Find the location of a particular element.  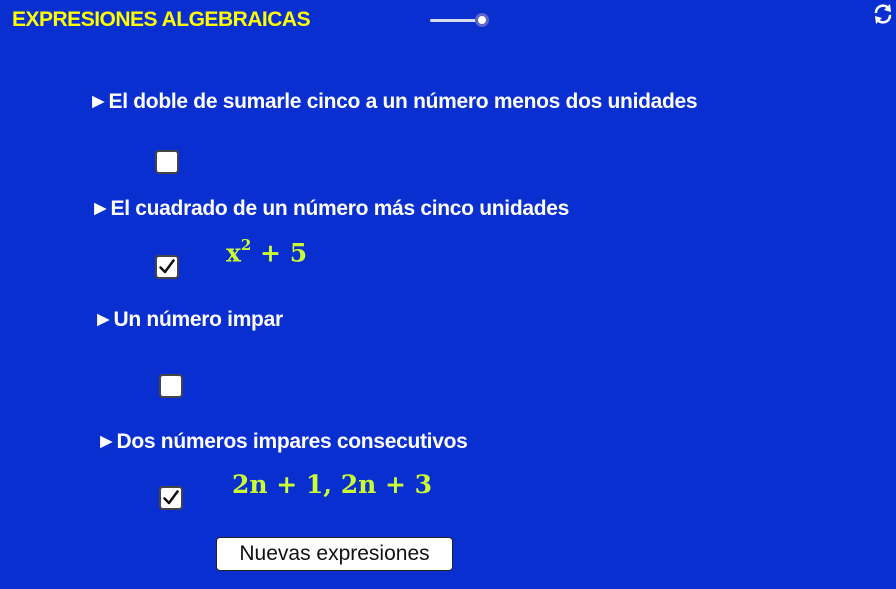

statement-4: ►Dos números impares consecutivos is located at coordinates (282, 441).